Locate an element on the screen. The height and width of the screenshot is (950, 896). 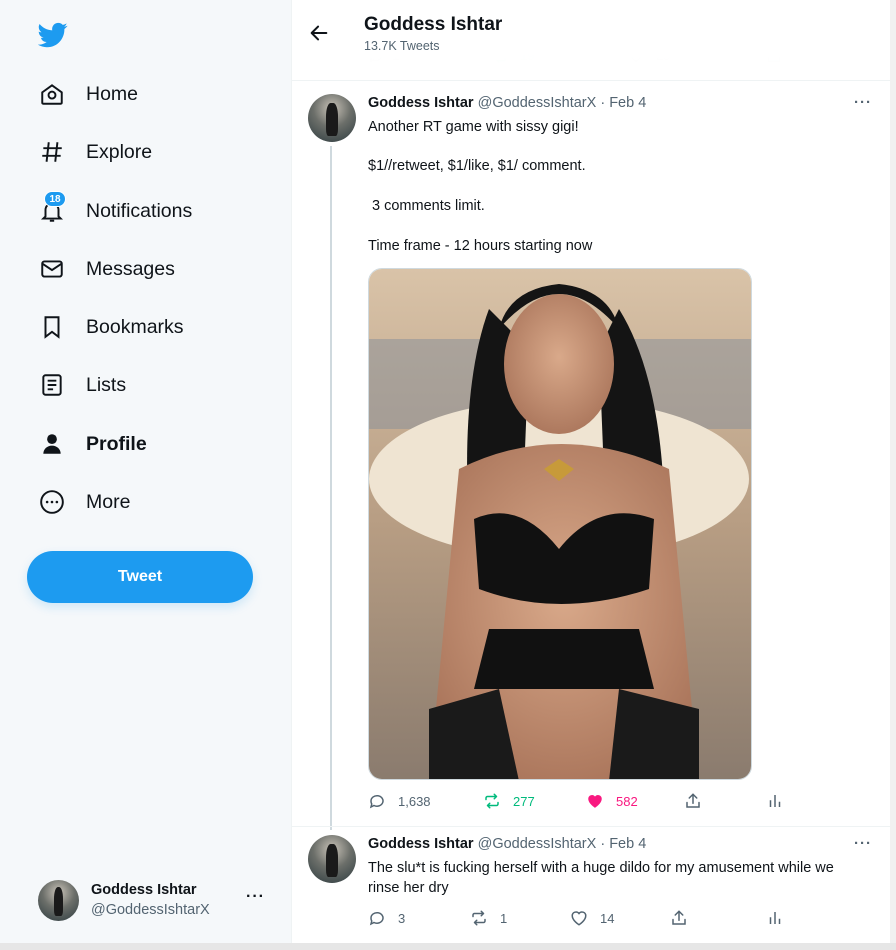
bell-icon: 18 is located at coordinates (52, 208).